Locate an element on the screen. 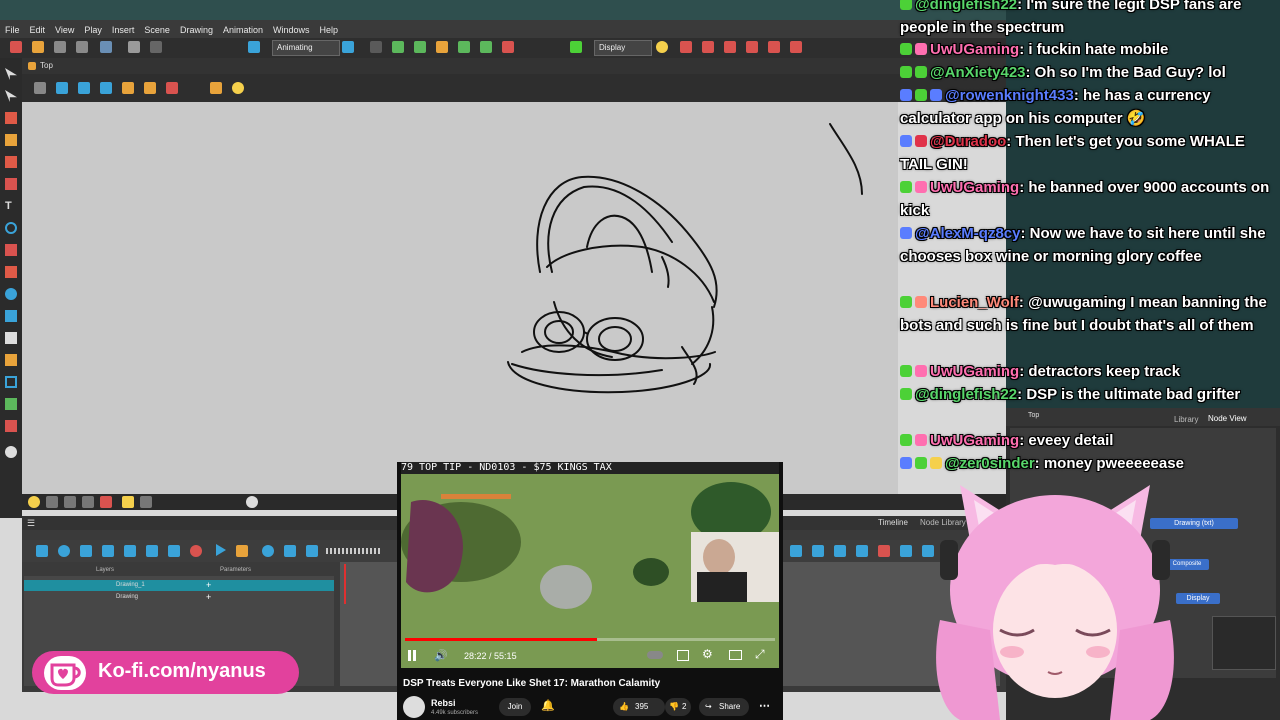 The width and height of the screenshot is (1280, 720). scale-icon is located at coordinates (486, 47).